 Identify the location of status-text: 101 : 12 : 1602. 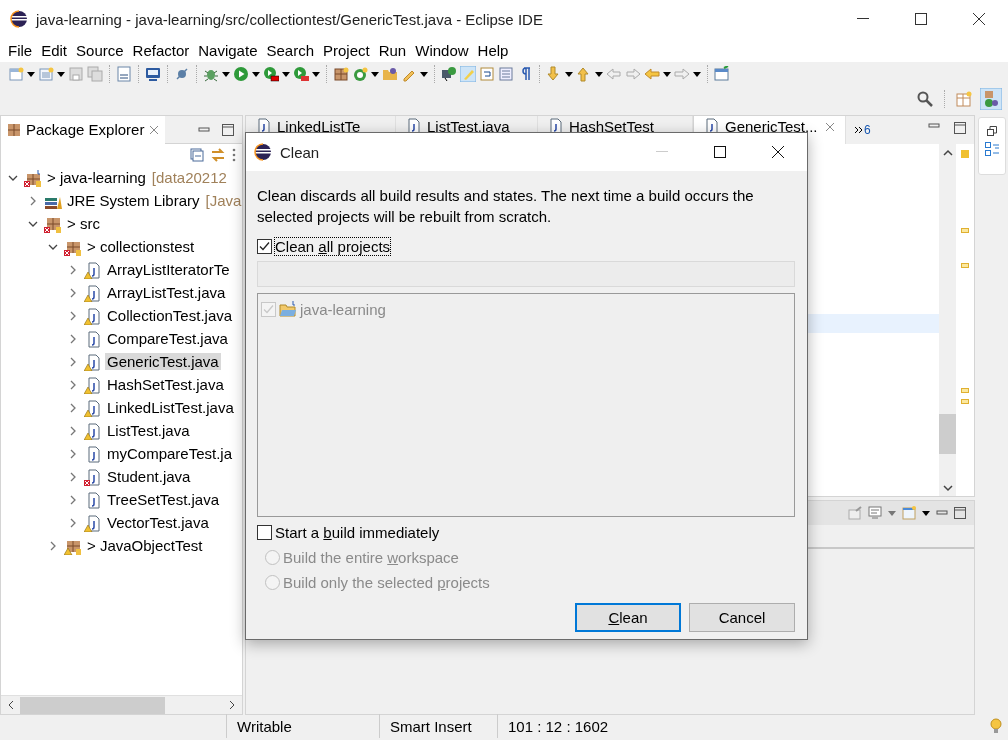
(558, 726).